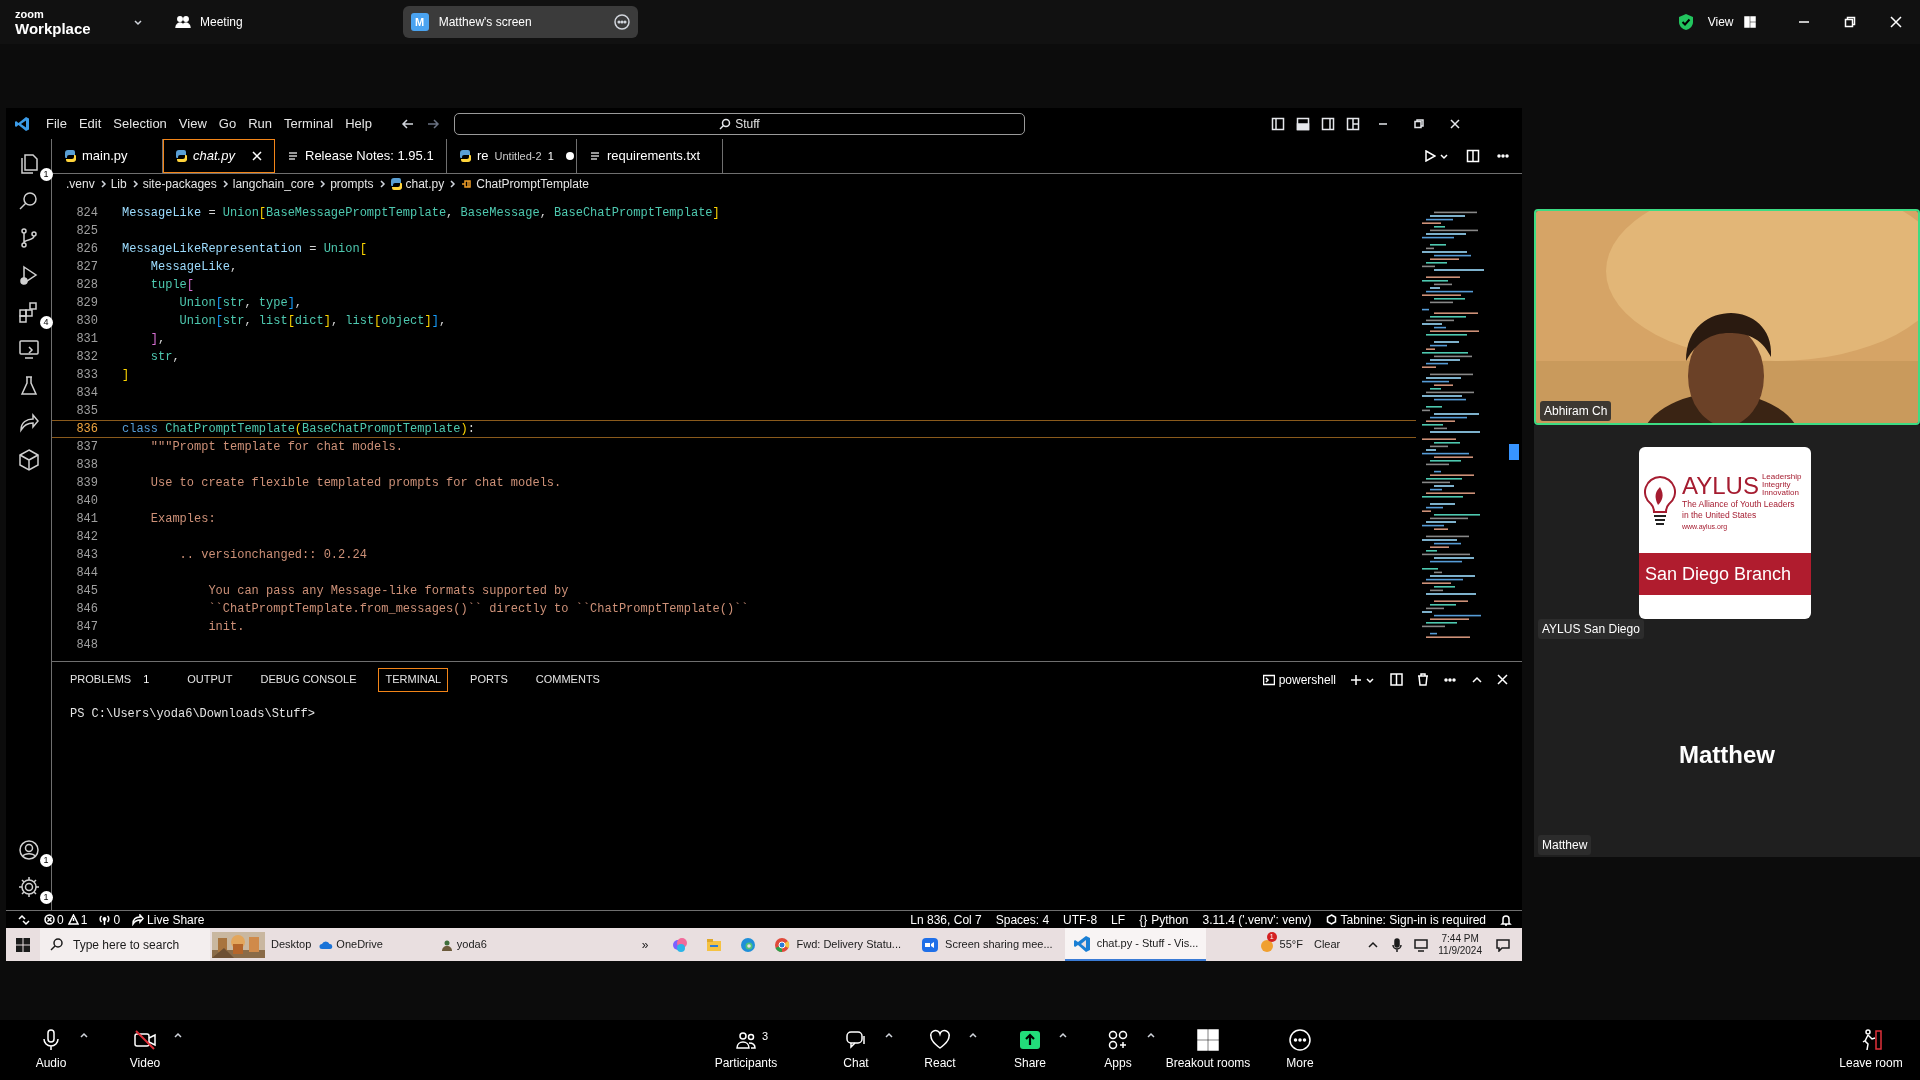 This screenshot has width=1920, height=1080. What do you see at coordinates (940, 1050) in the screenshot?
I see `toolbar-button: React` at bounding box center [940, 1050].